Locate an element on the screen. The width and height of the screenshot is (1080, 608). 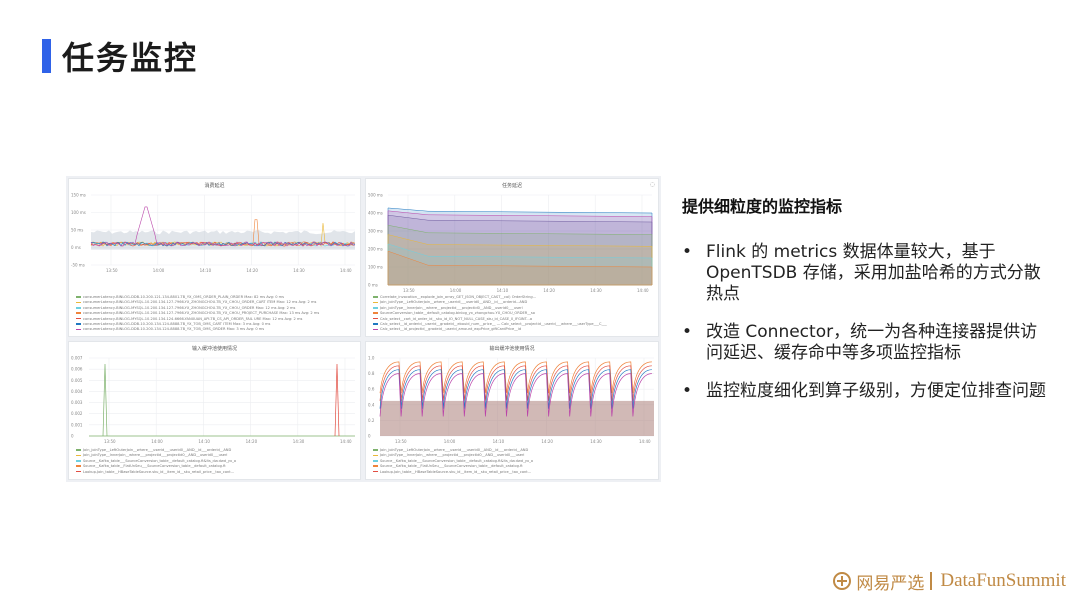
brand-separator is located at coordinates (931, 581).